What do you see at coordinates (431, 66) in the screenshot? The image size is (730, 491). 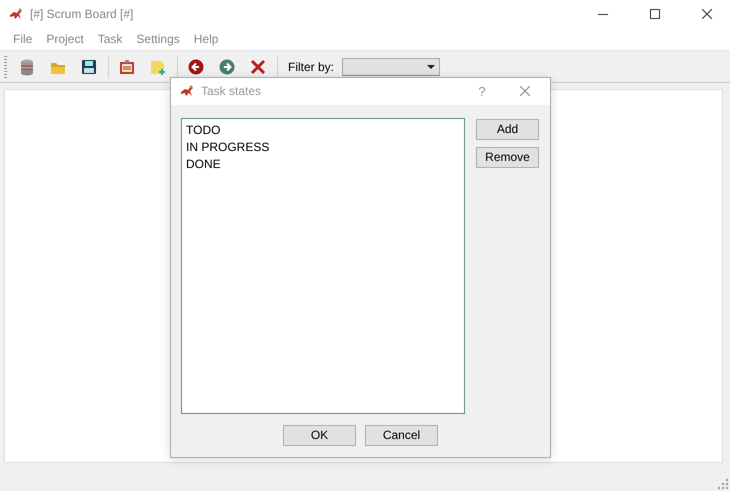 I see `dropdown-caret-icon` at bounding box center [431, 66].